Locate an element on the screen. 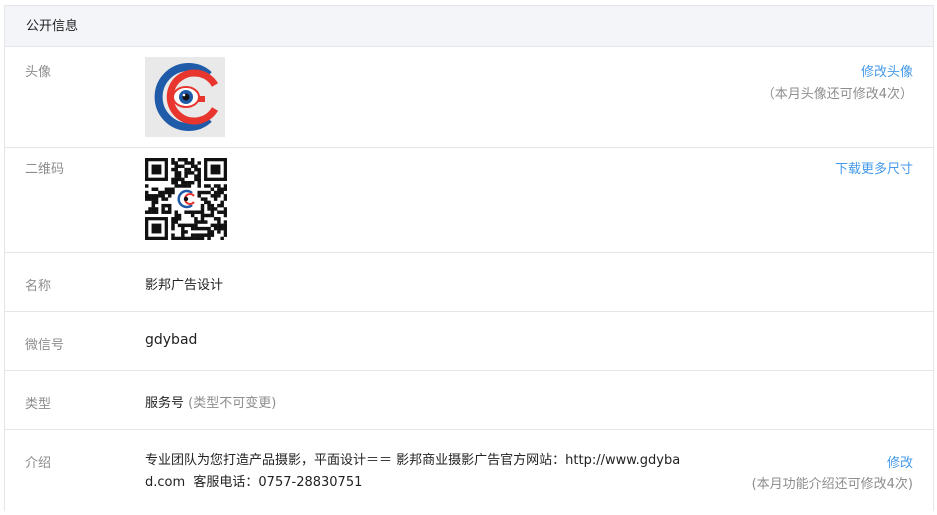 The height and width of the screenshot is (515, 937). wechat-id-row: 微信号 gdybad is located at coordinates (469, 341).